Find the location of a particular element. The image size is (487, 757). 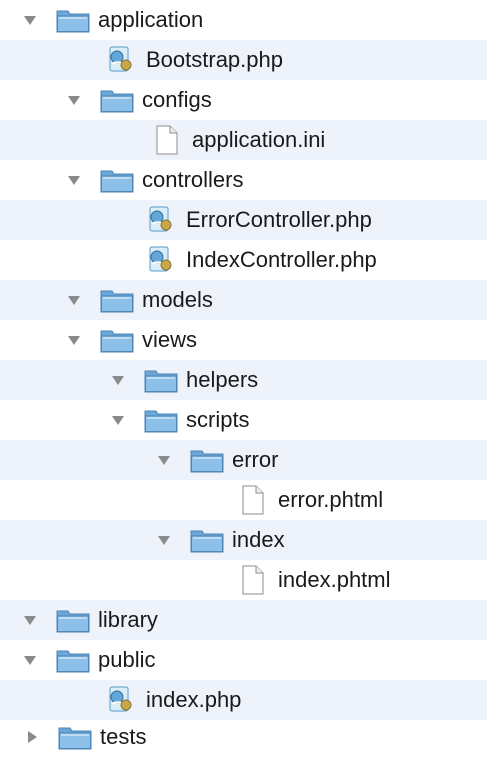

tree-row-label: index.phtml is located at coordinates (334, 579).